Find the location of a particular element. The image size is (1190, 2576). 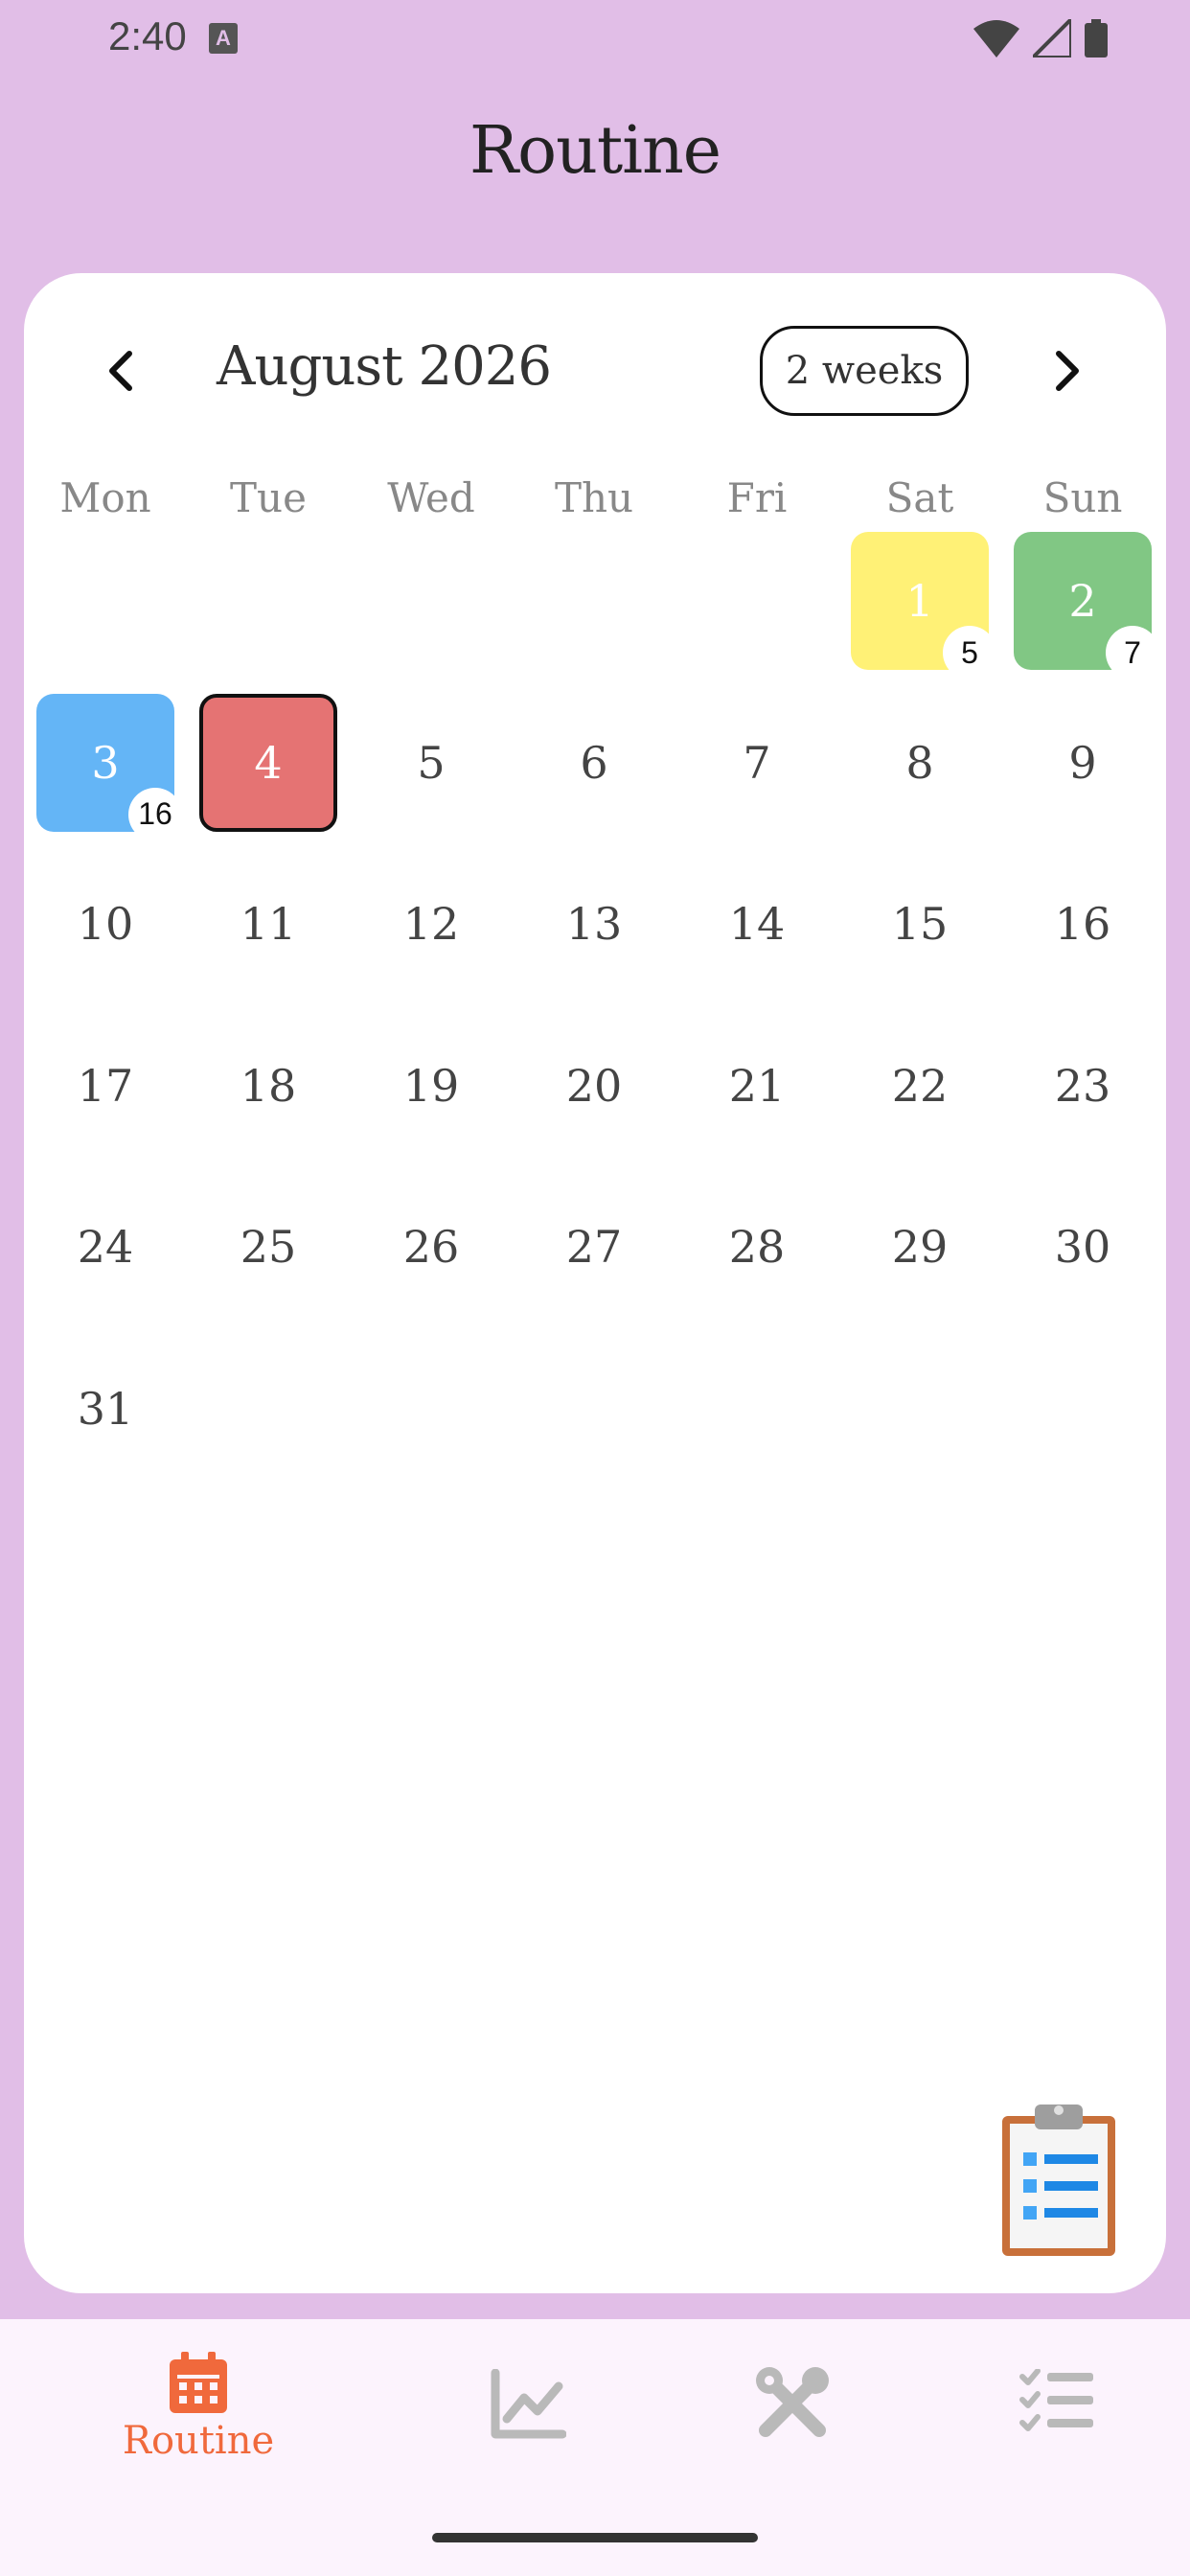

checklist-icon is located at coordinates (1056, 2400).